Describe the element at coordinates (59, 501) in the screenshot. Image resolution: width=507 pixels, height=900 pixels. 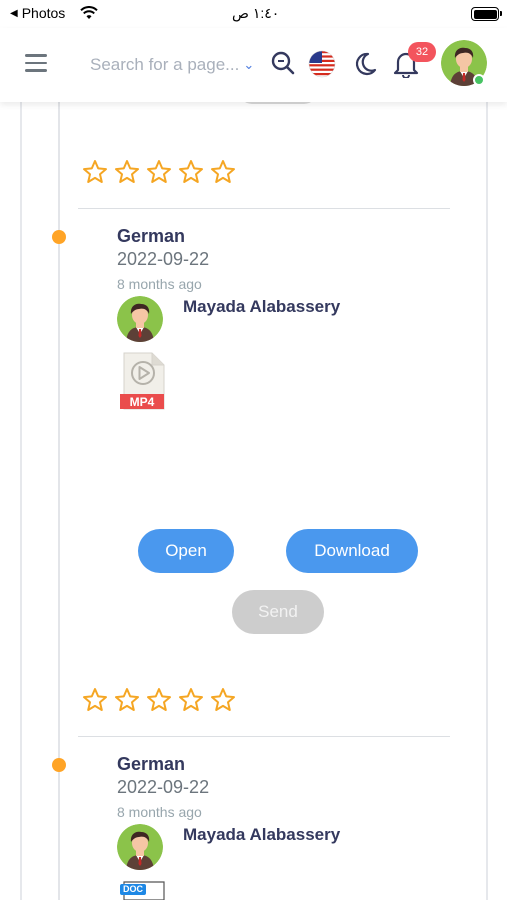
I see `timeline-line` at that location.